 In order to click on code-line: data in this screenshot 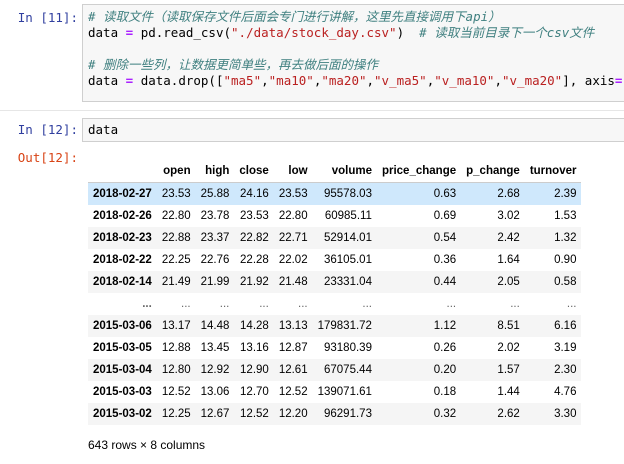, I will do `click(103, 129)`.